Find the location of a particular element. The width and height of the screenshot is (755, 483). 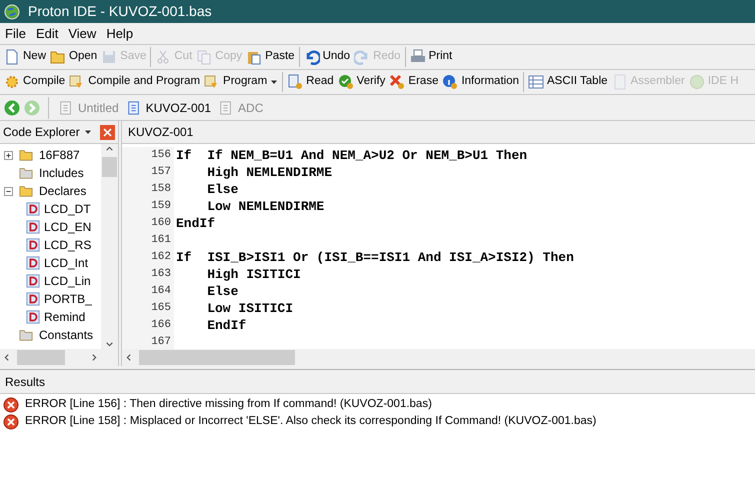

line-number: 161 is located at coordinates (161, 240).